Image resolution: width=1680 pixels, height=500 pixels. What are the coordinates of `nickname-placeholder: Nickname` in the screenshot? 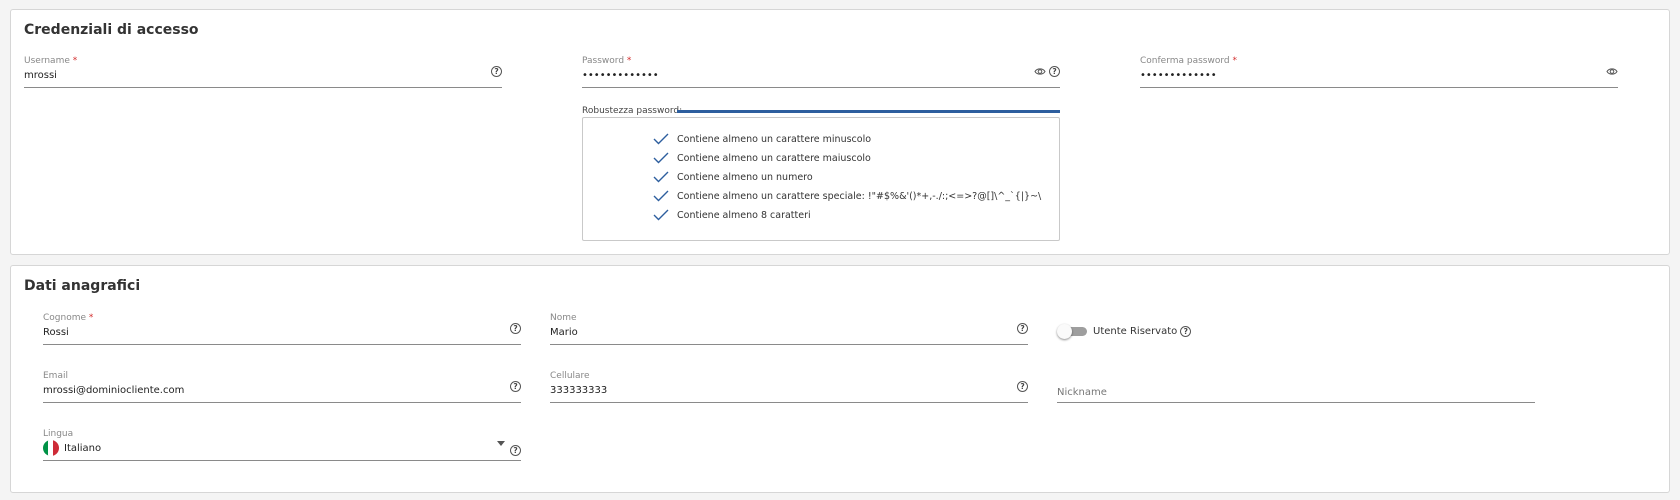 It's located at (1082, 392).